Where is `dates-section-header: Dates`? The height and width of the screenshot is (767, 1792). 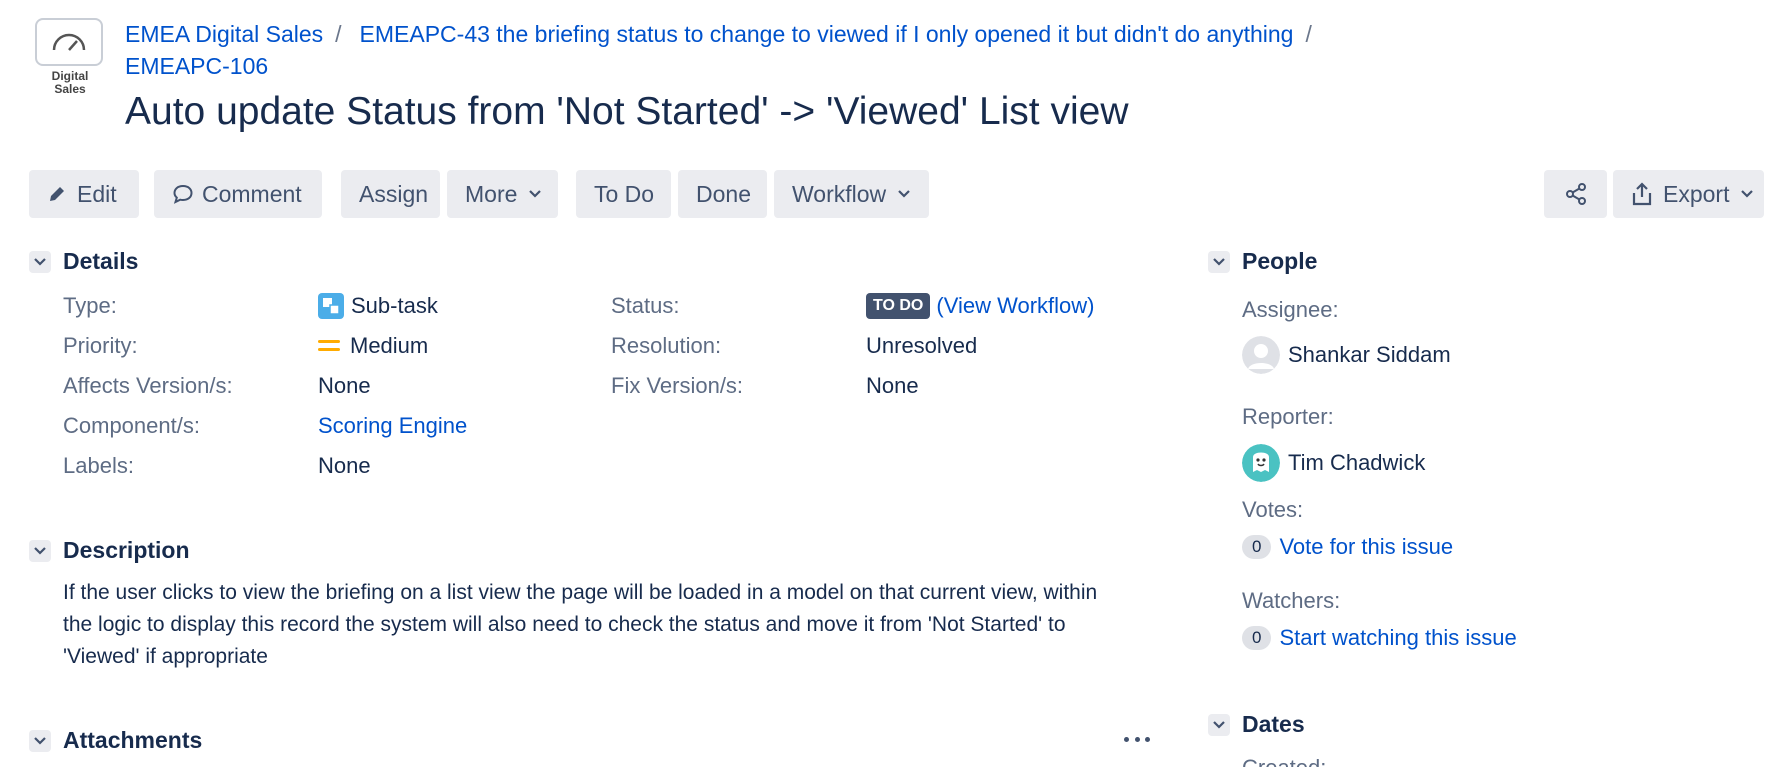
dates-section-header: Dates is located at coordinates (1256, 724).